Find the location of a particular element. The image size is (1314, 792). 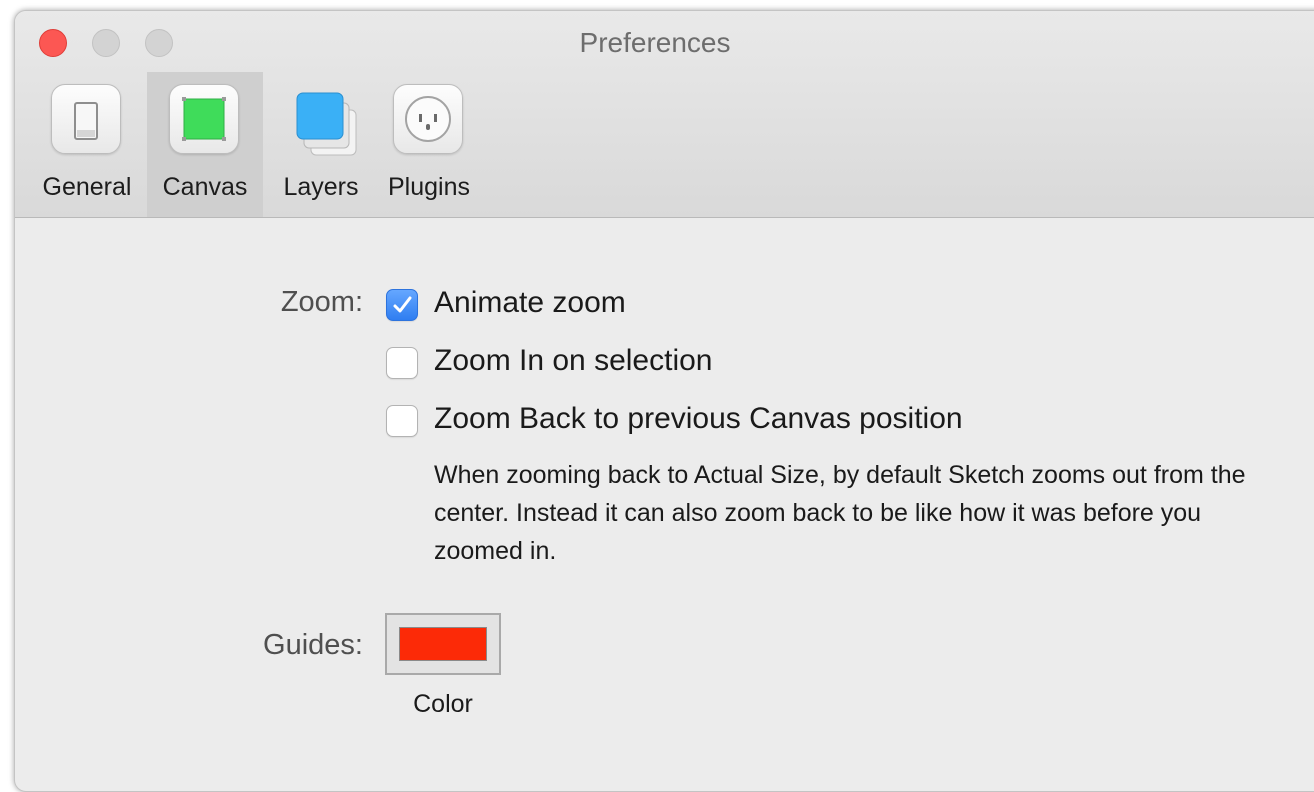

guides-color-well is located at coordinates (443, 644).